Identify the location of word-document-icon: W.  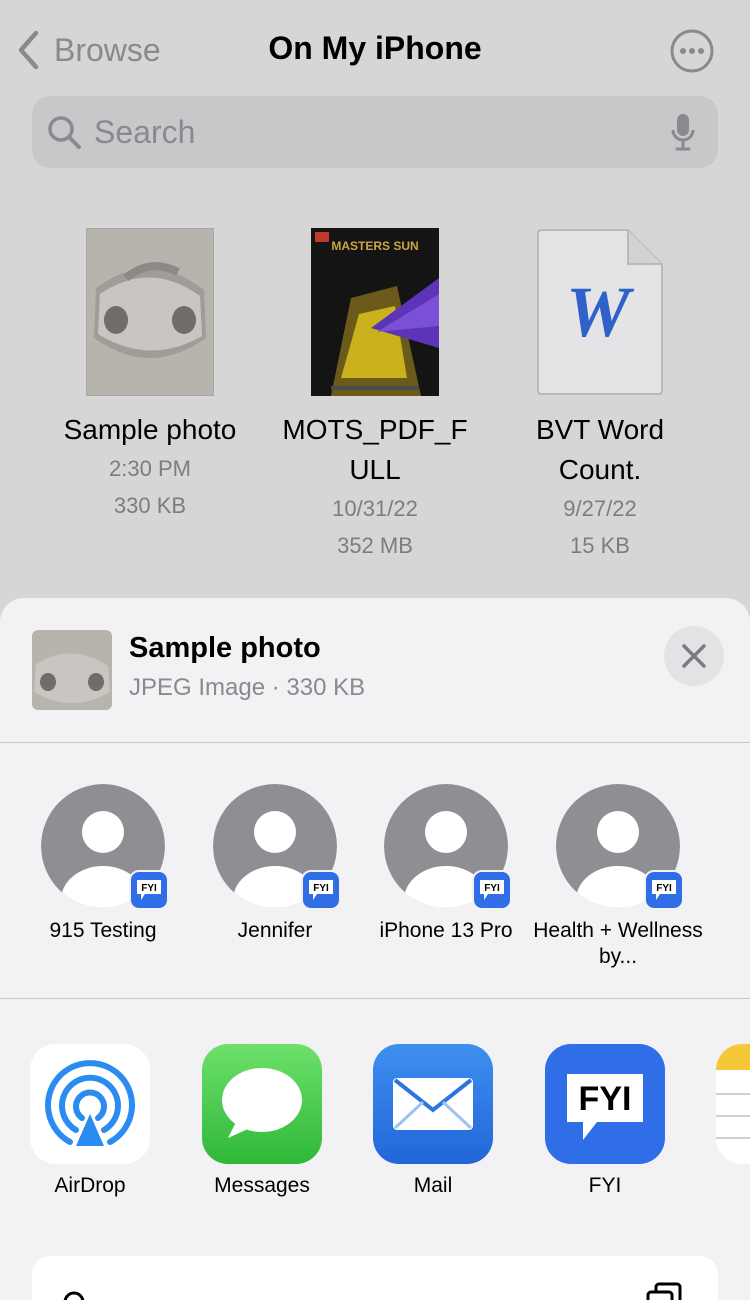
(600, 312).